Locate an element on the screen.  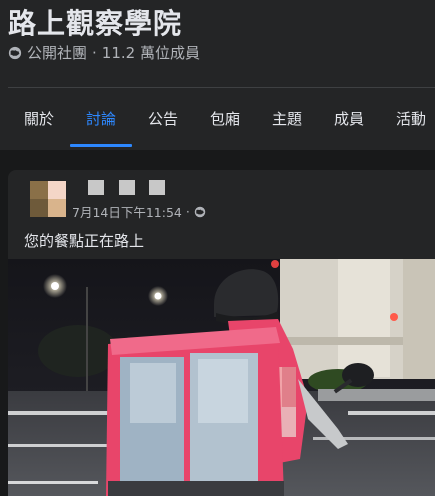
post-text: 您的餐點正在路上 is located at coordinates (84, 241).